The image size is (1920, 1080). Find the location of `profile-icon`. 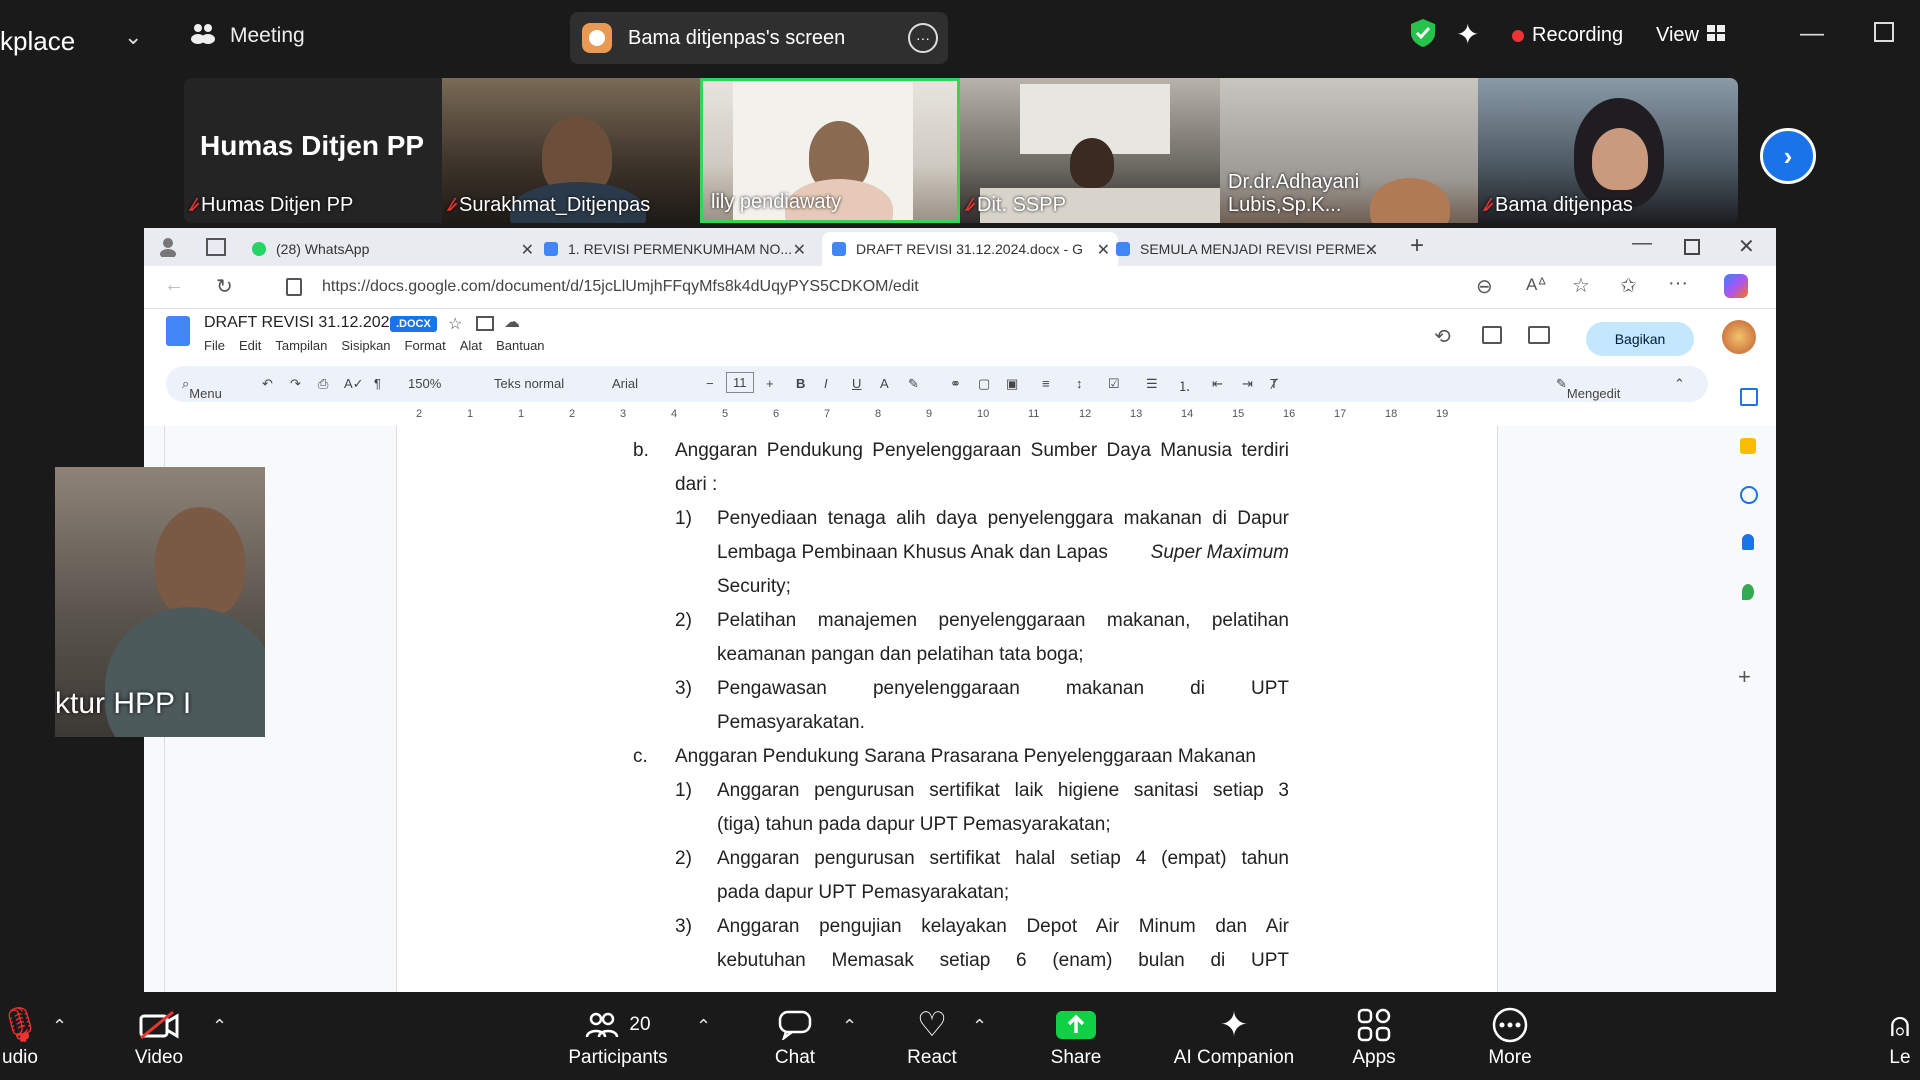

profile-icon is located at coordinates (168, 249).